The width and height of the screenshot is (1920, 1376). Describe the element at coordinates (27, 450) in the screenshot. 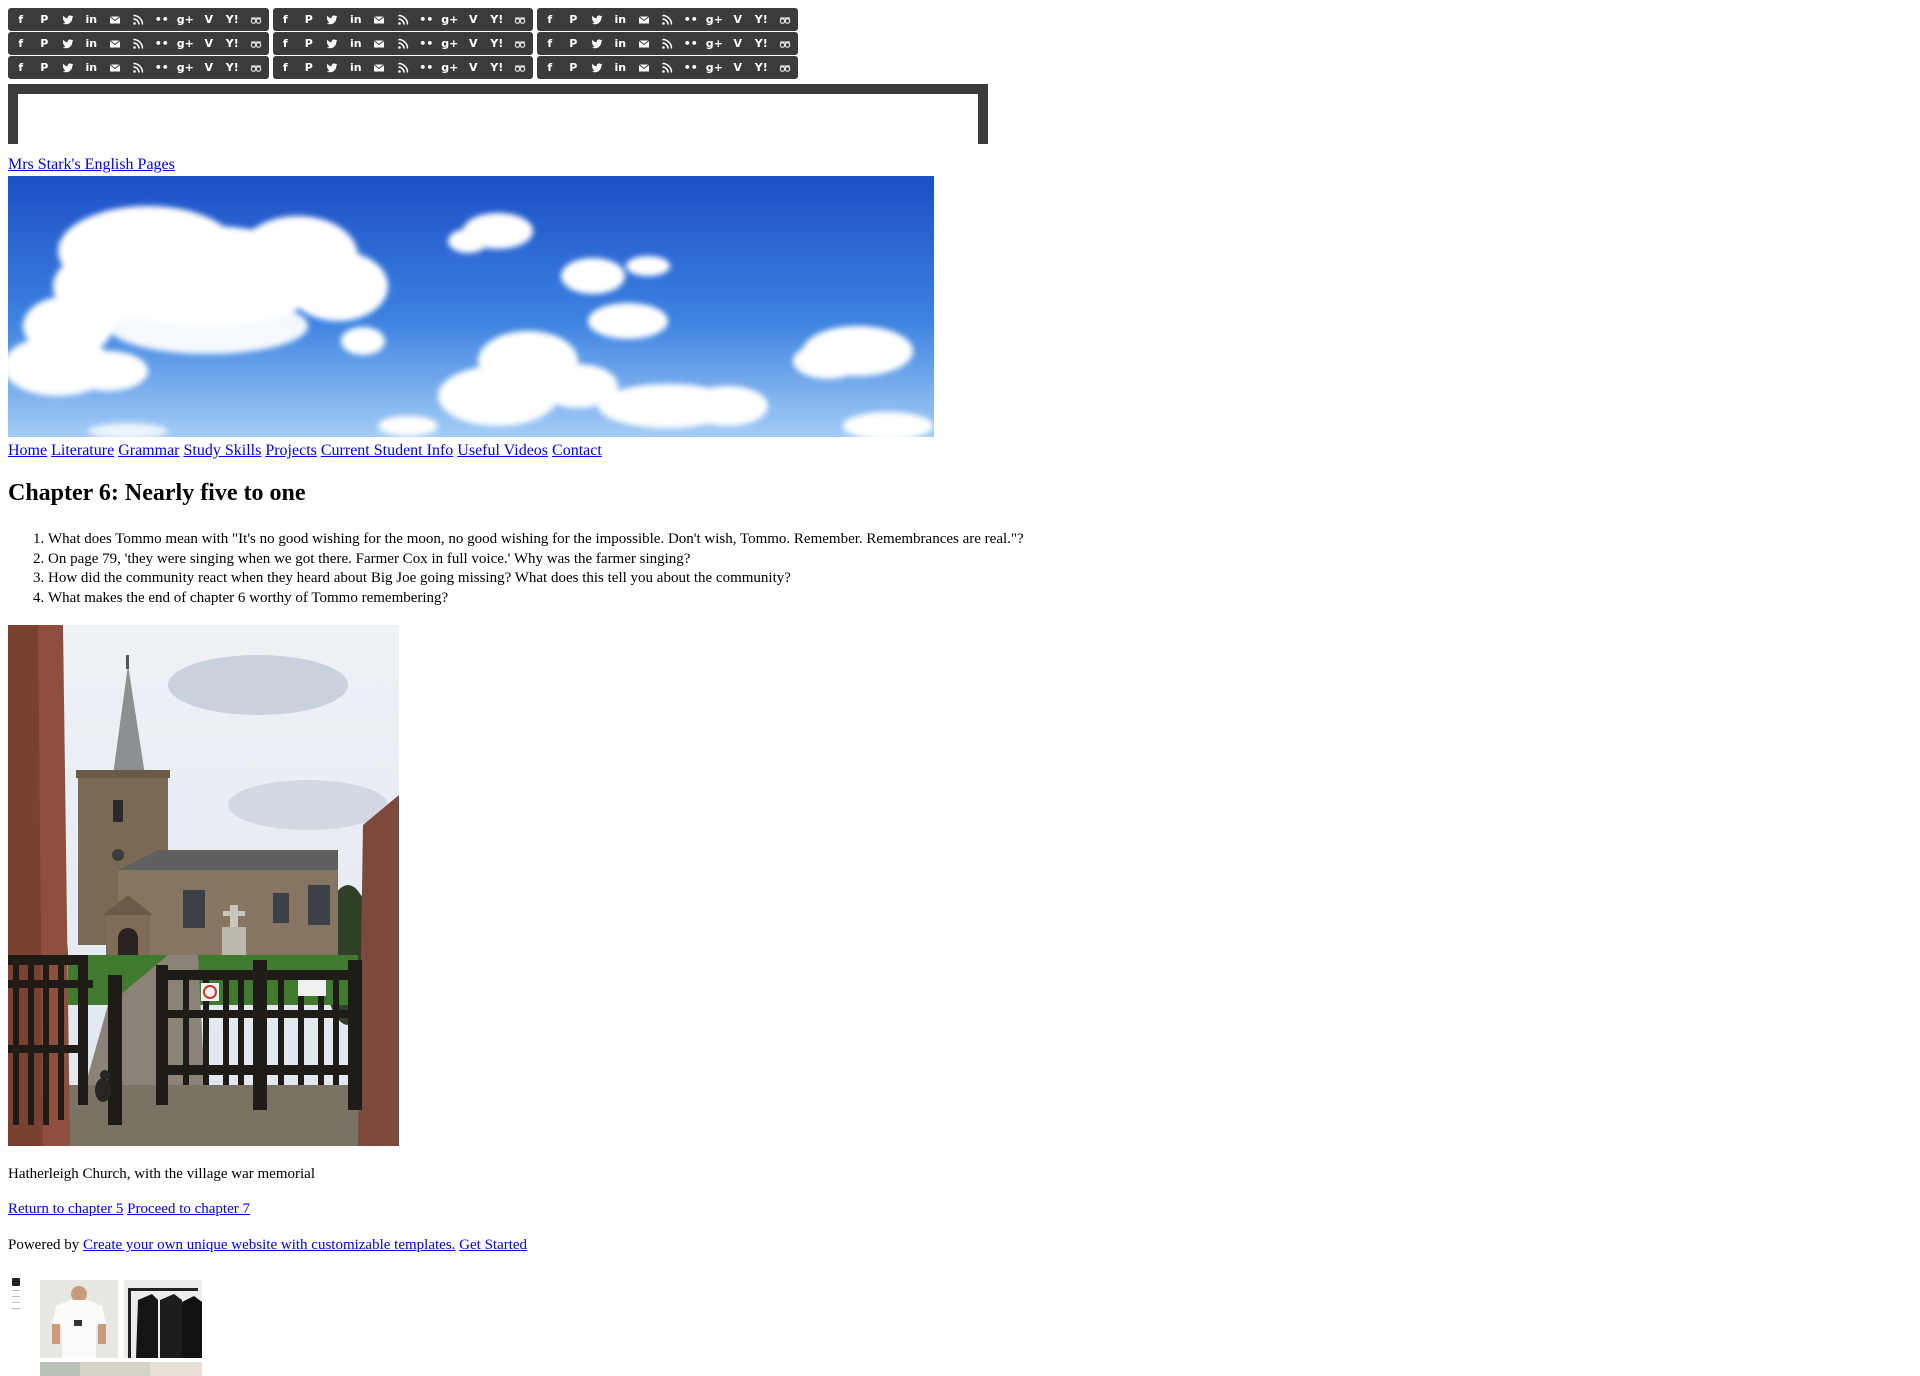

I see `nav-home: Home` at that location.